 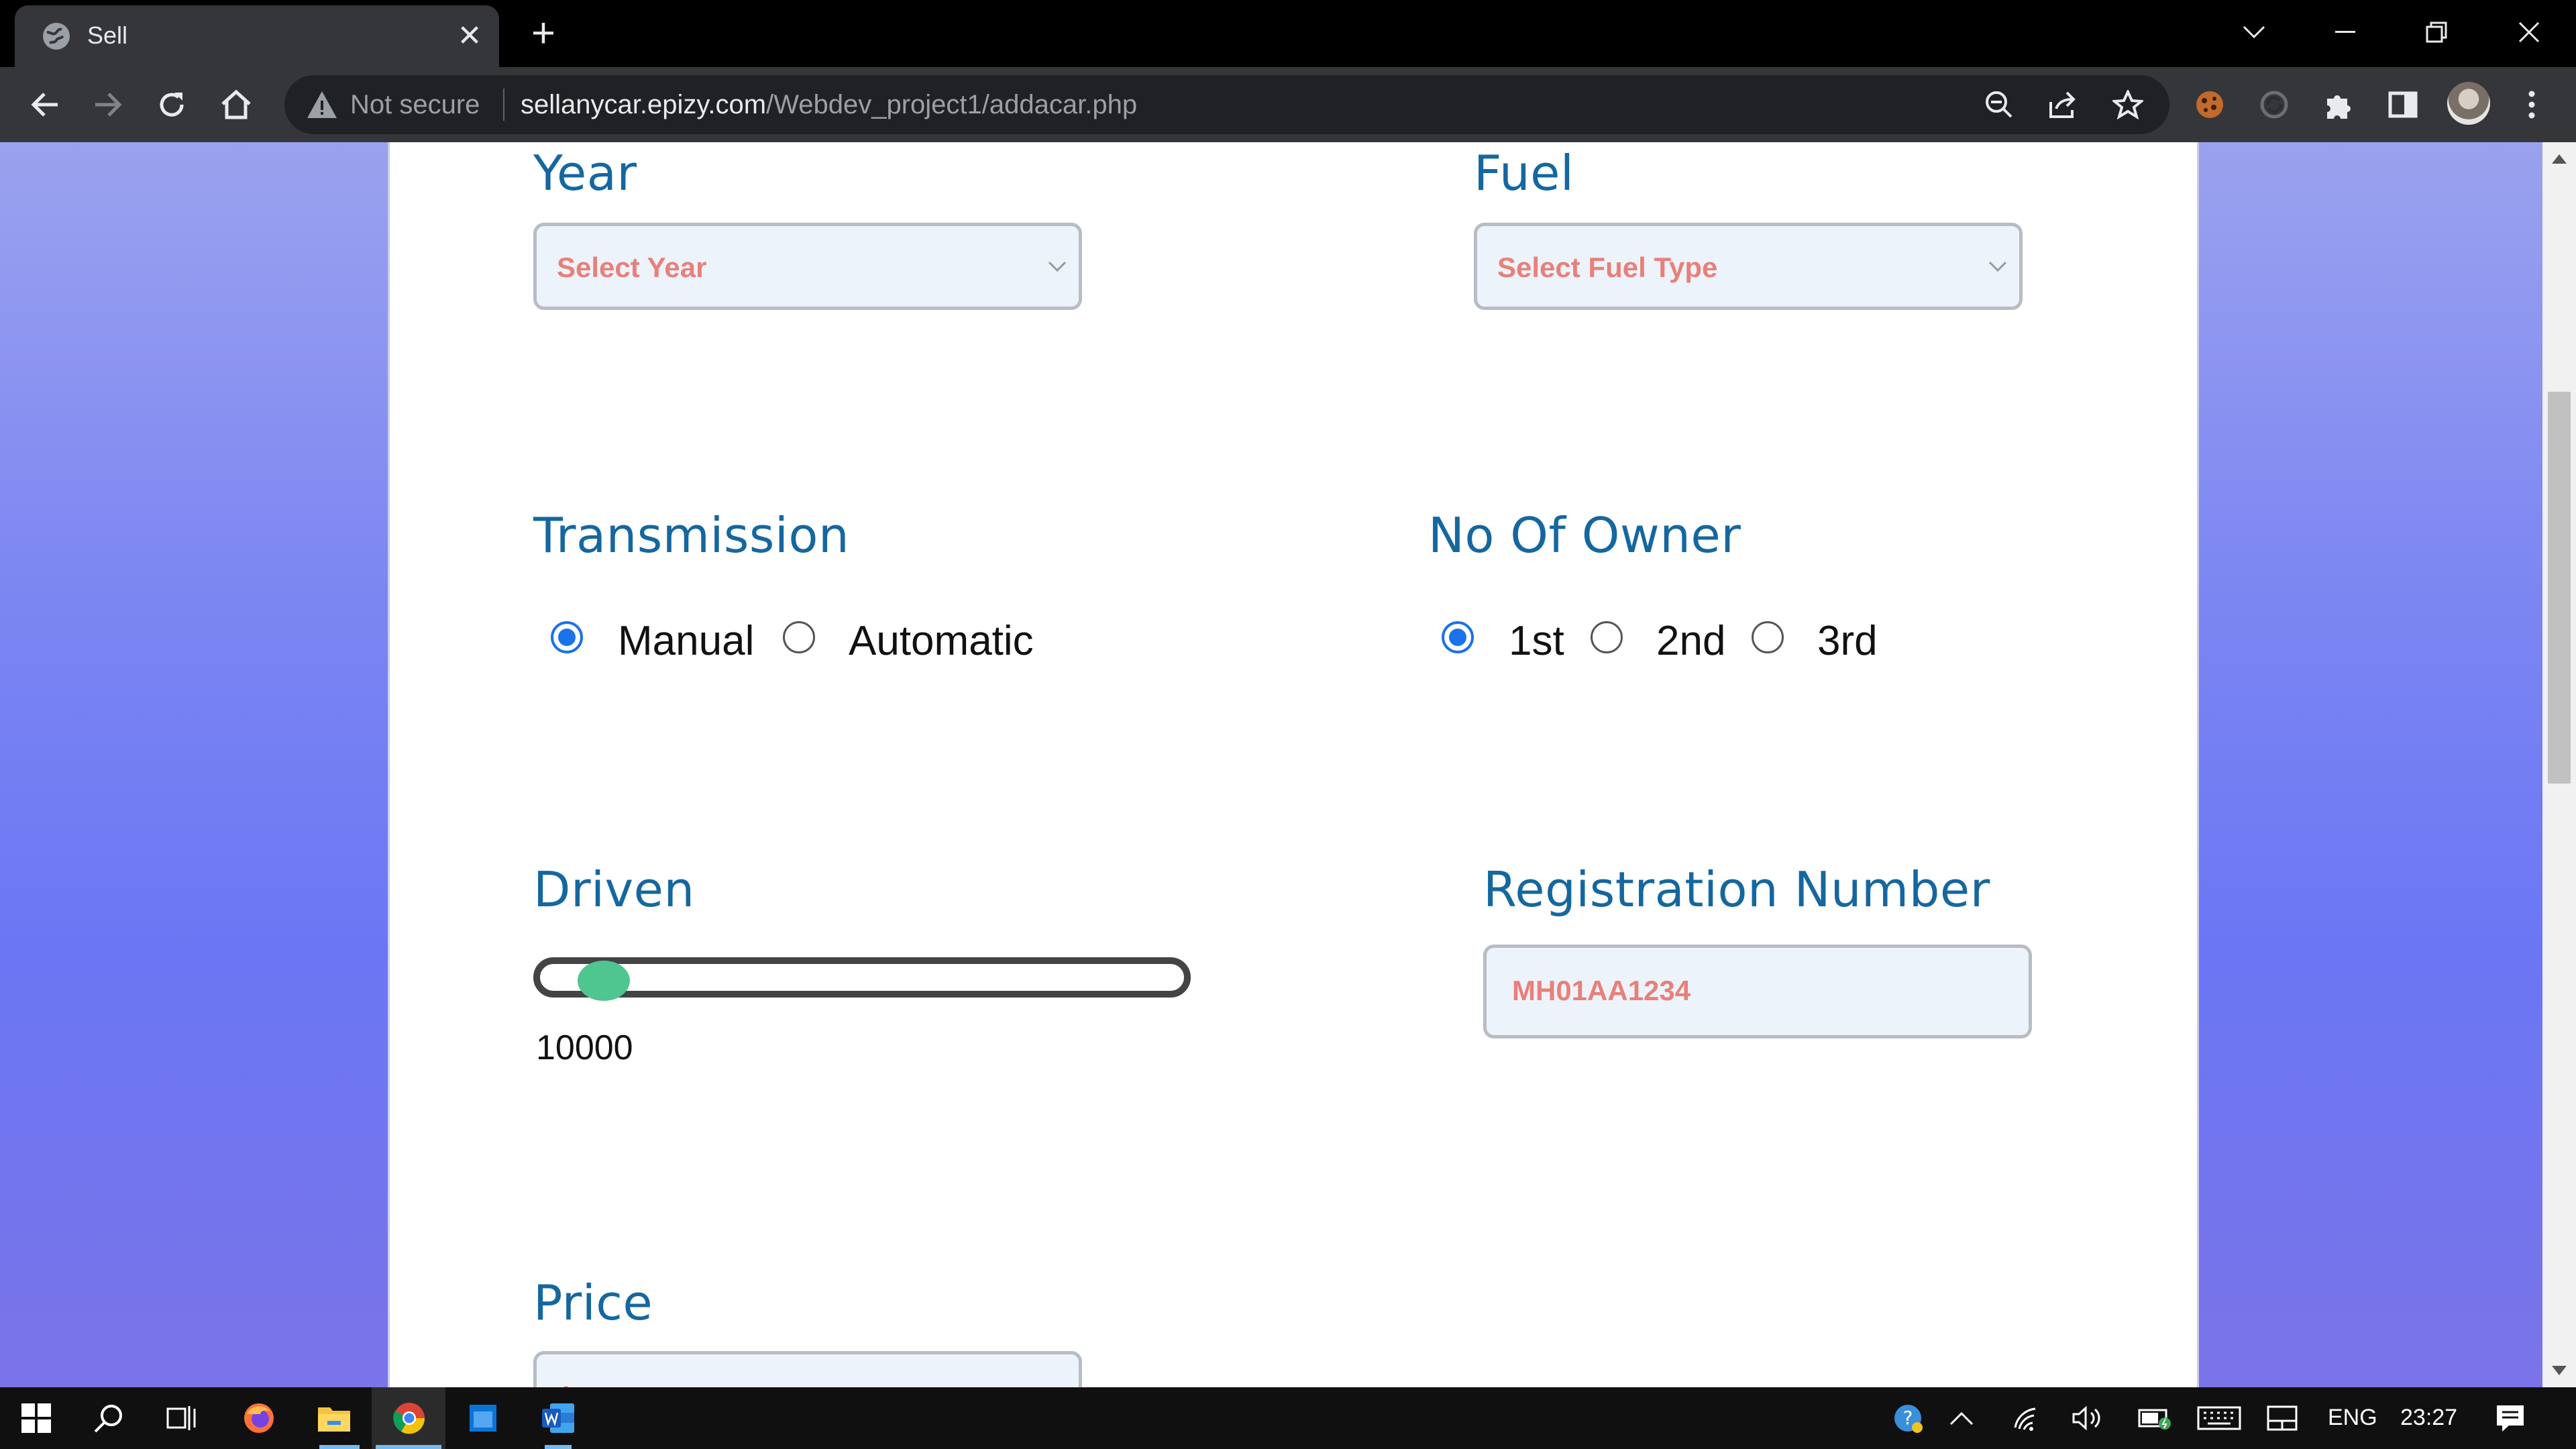 I want to click on start-button, so click(x=36, y=1418).